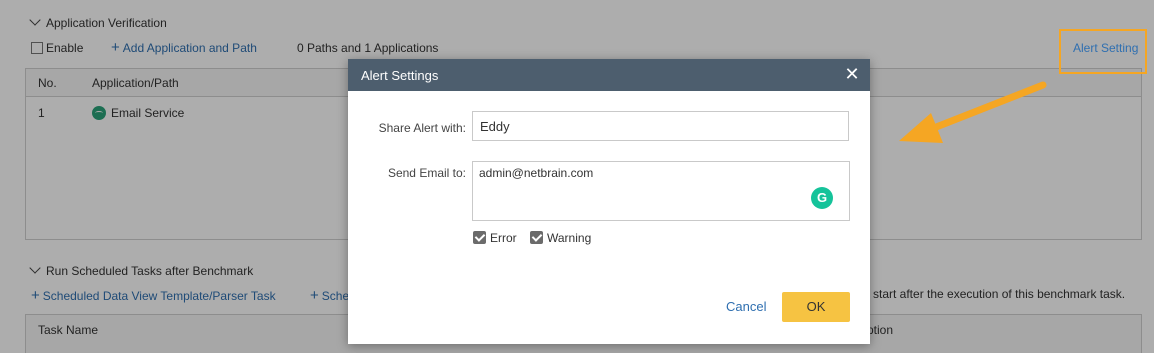 This screenshot has height=353, width=1154. I want to click on warning-checkbox: Warning, so click(560, 238).